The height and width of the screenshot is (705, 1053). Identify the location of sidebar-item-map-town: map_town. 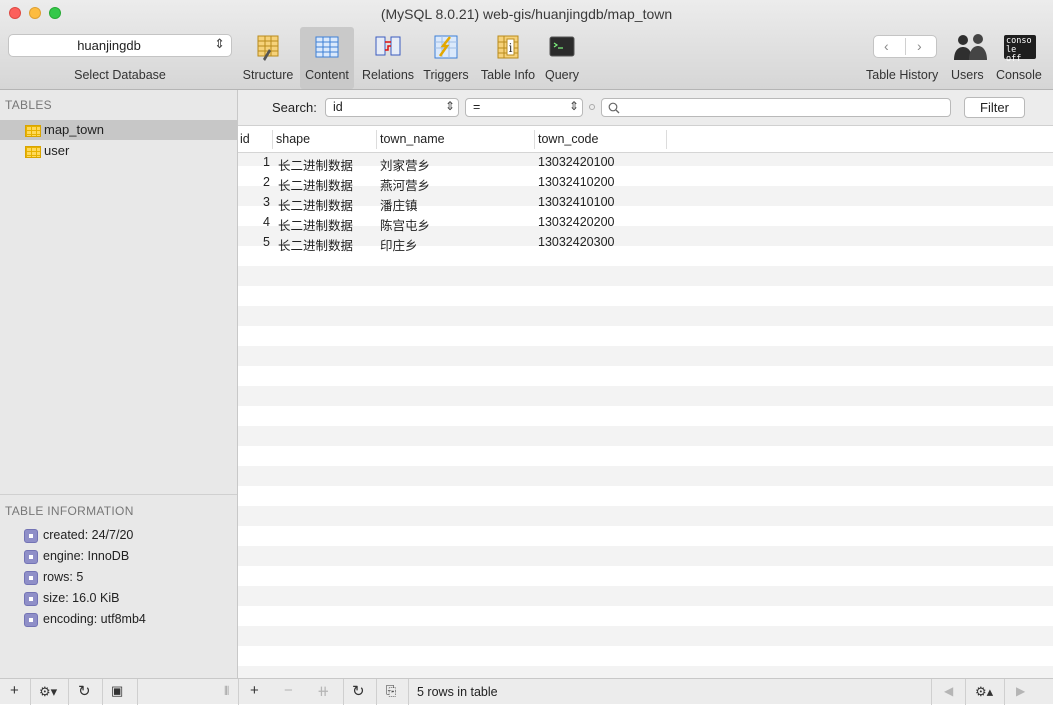
(118, 130).